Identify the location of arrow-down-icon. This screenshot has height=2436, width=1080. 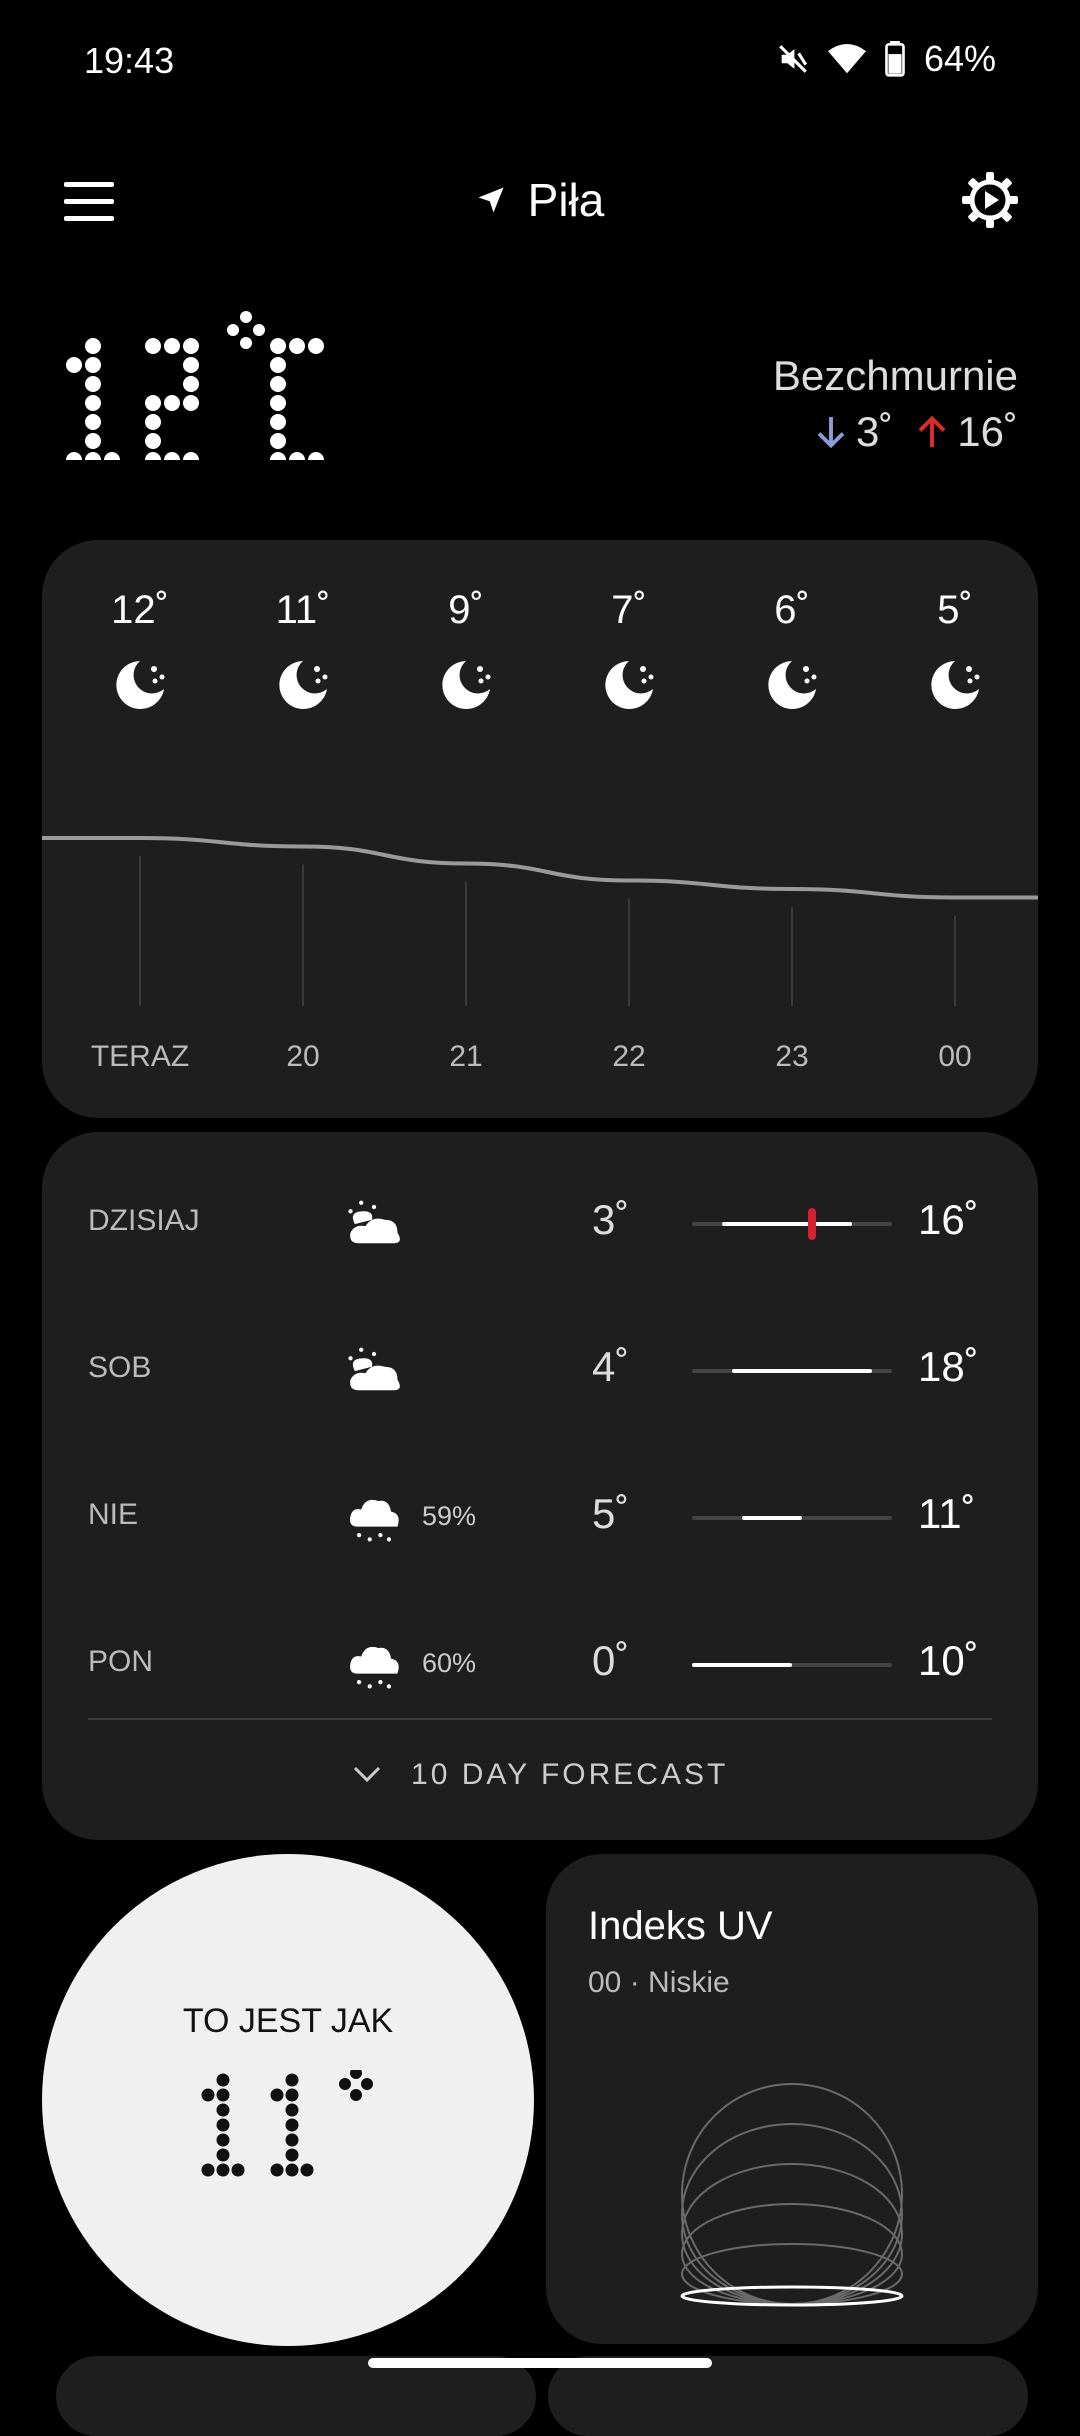
(831, 433).